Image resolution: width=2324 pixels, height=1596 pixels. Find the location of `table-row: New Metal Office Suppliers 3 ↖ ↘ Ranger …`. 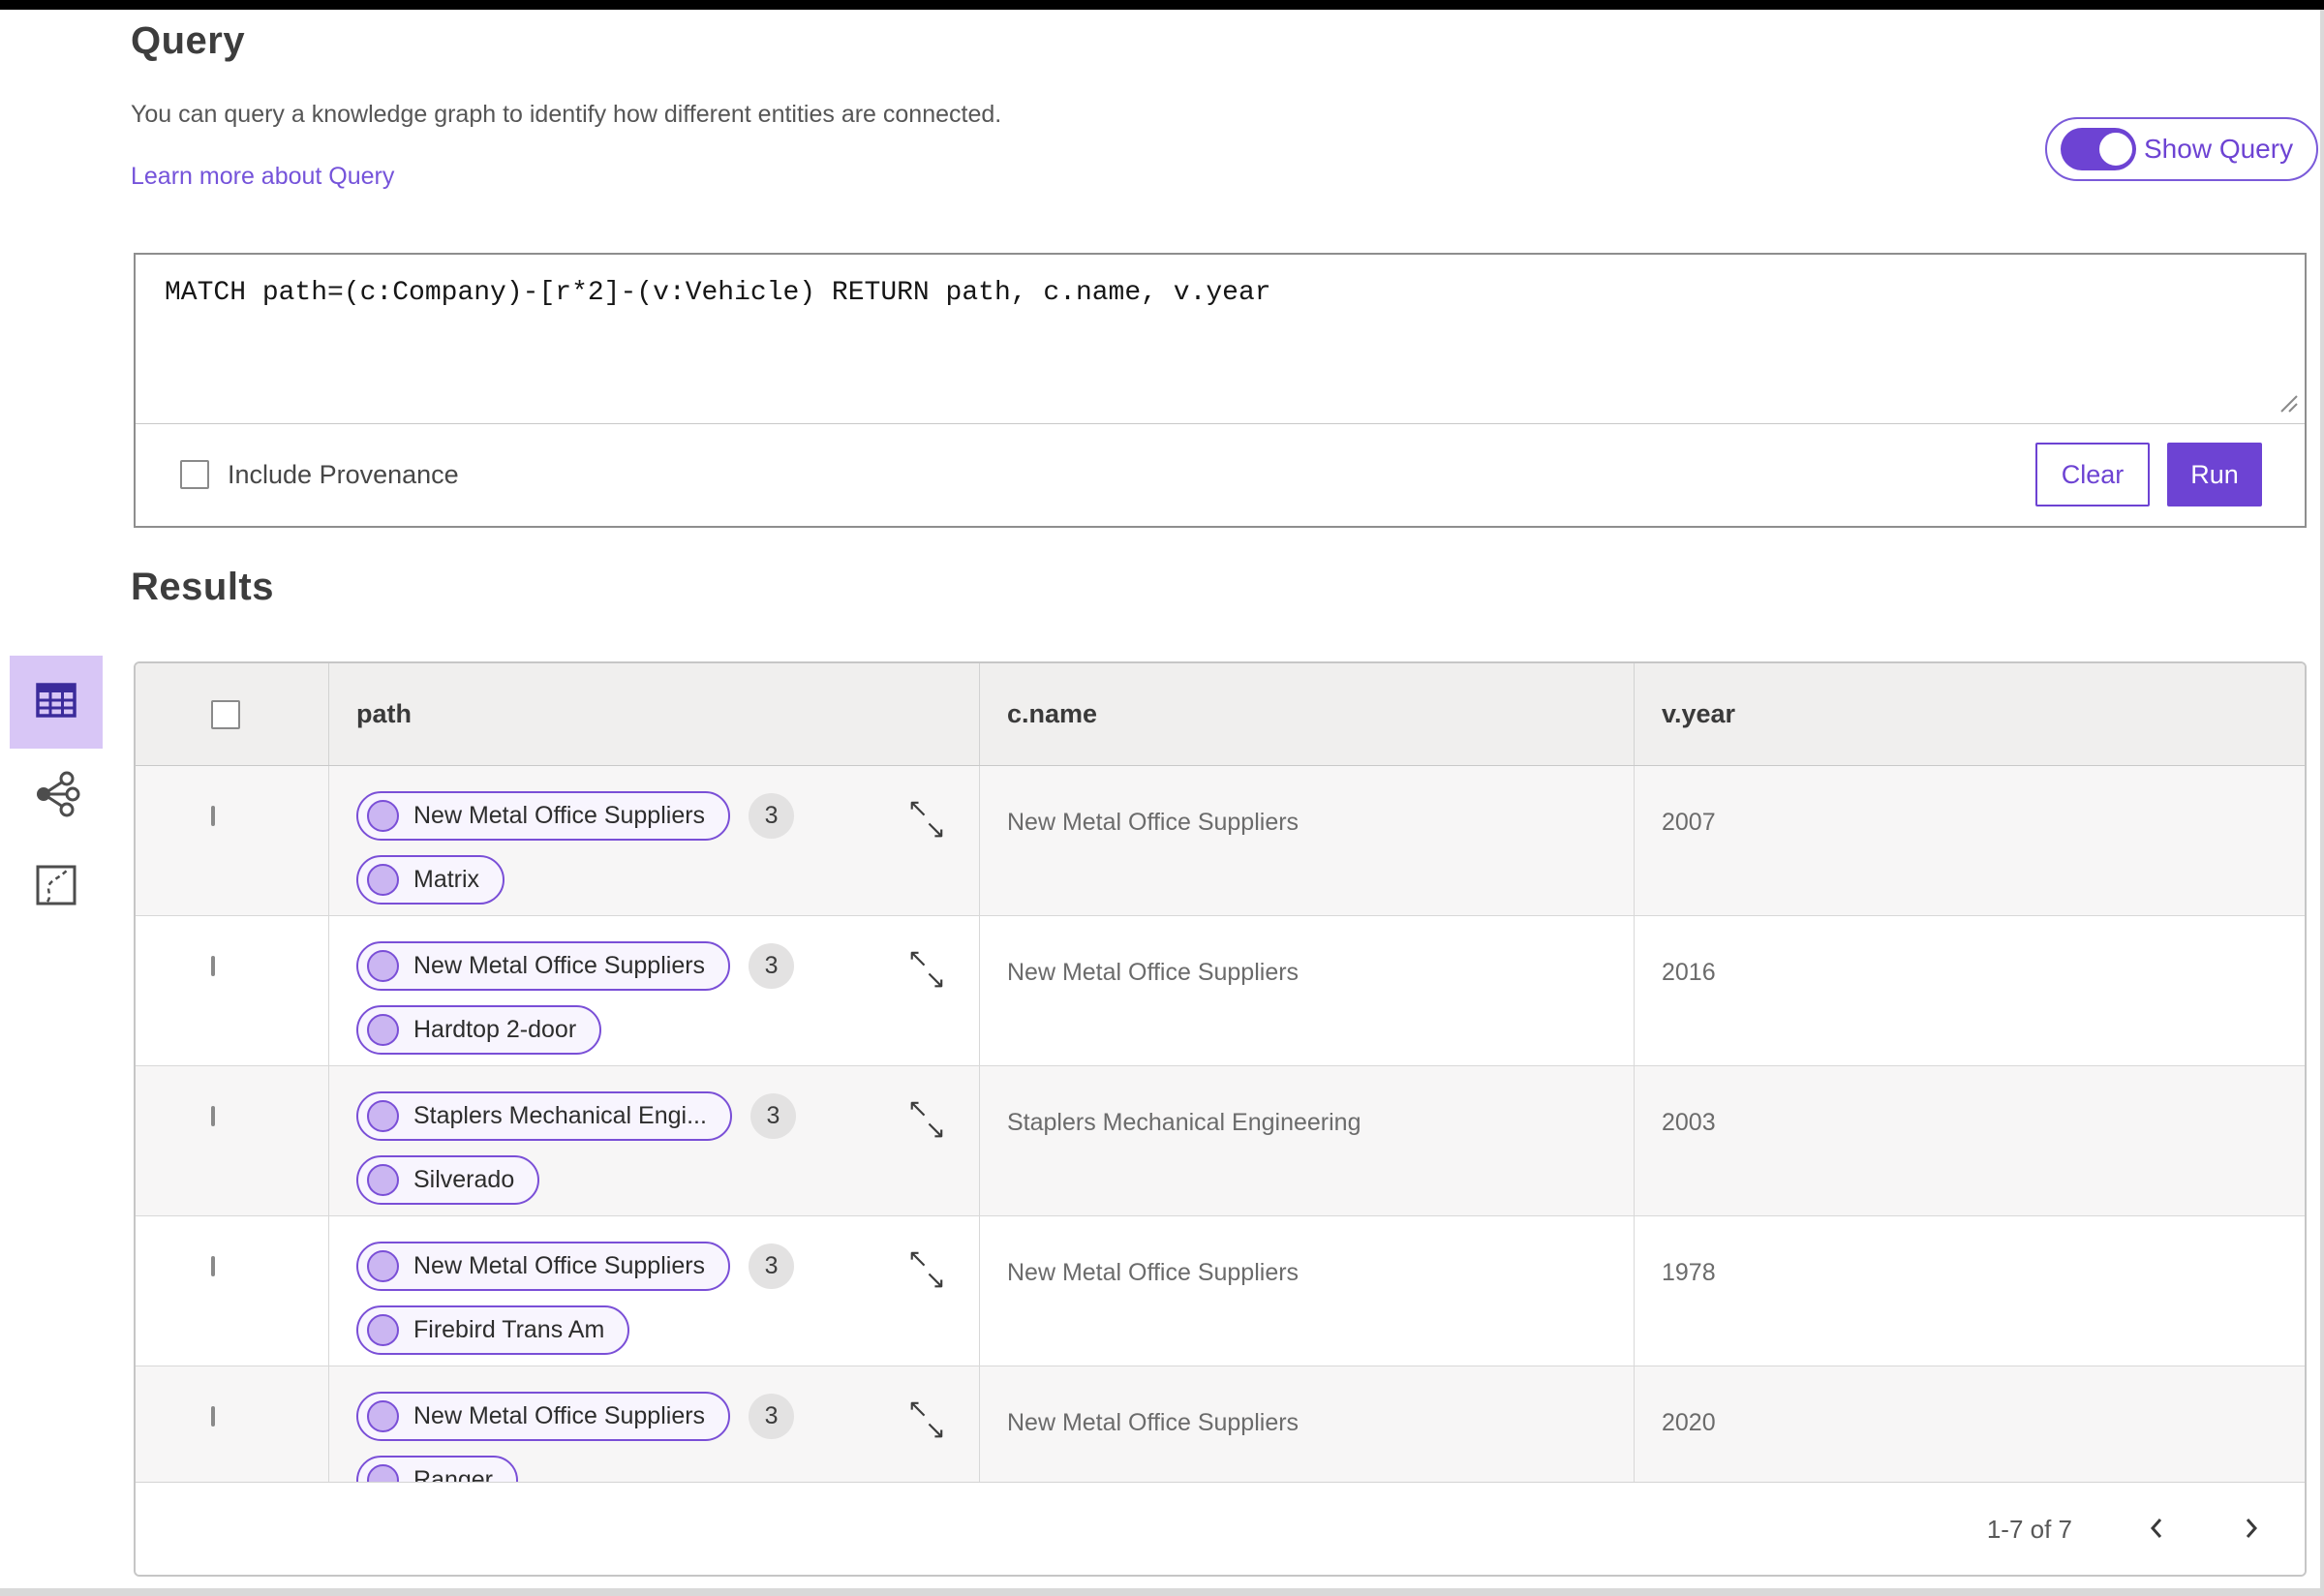

table-row: New Metal Office Suppliers 3 ↖ ↘ Ranger … is located at coordinates (1221, 1424).